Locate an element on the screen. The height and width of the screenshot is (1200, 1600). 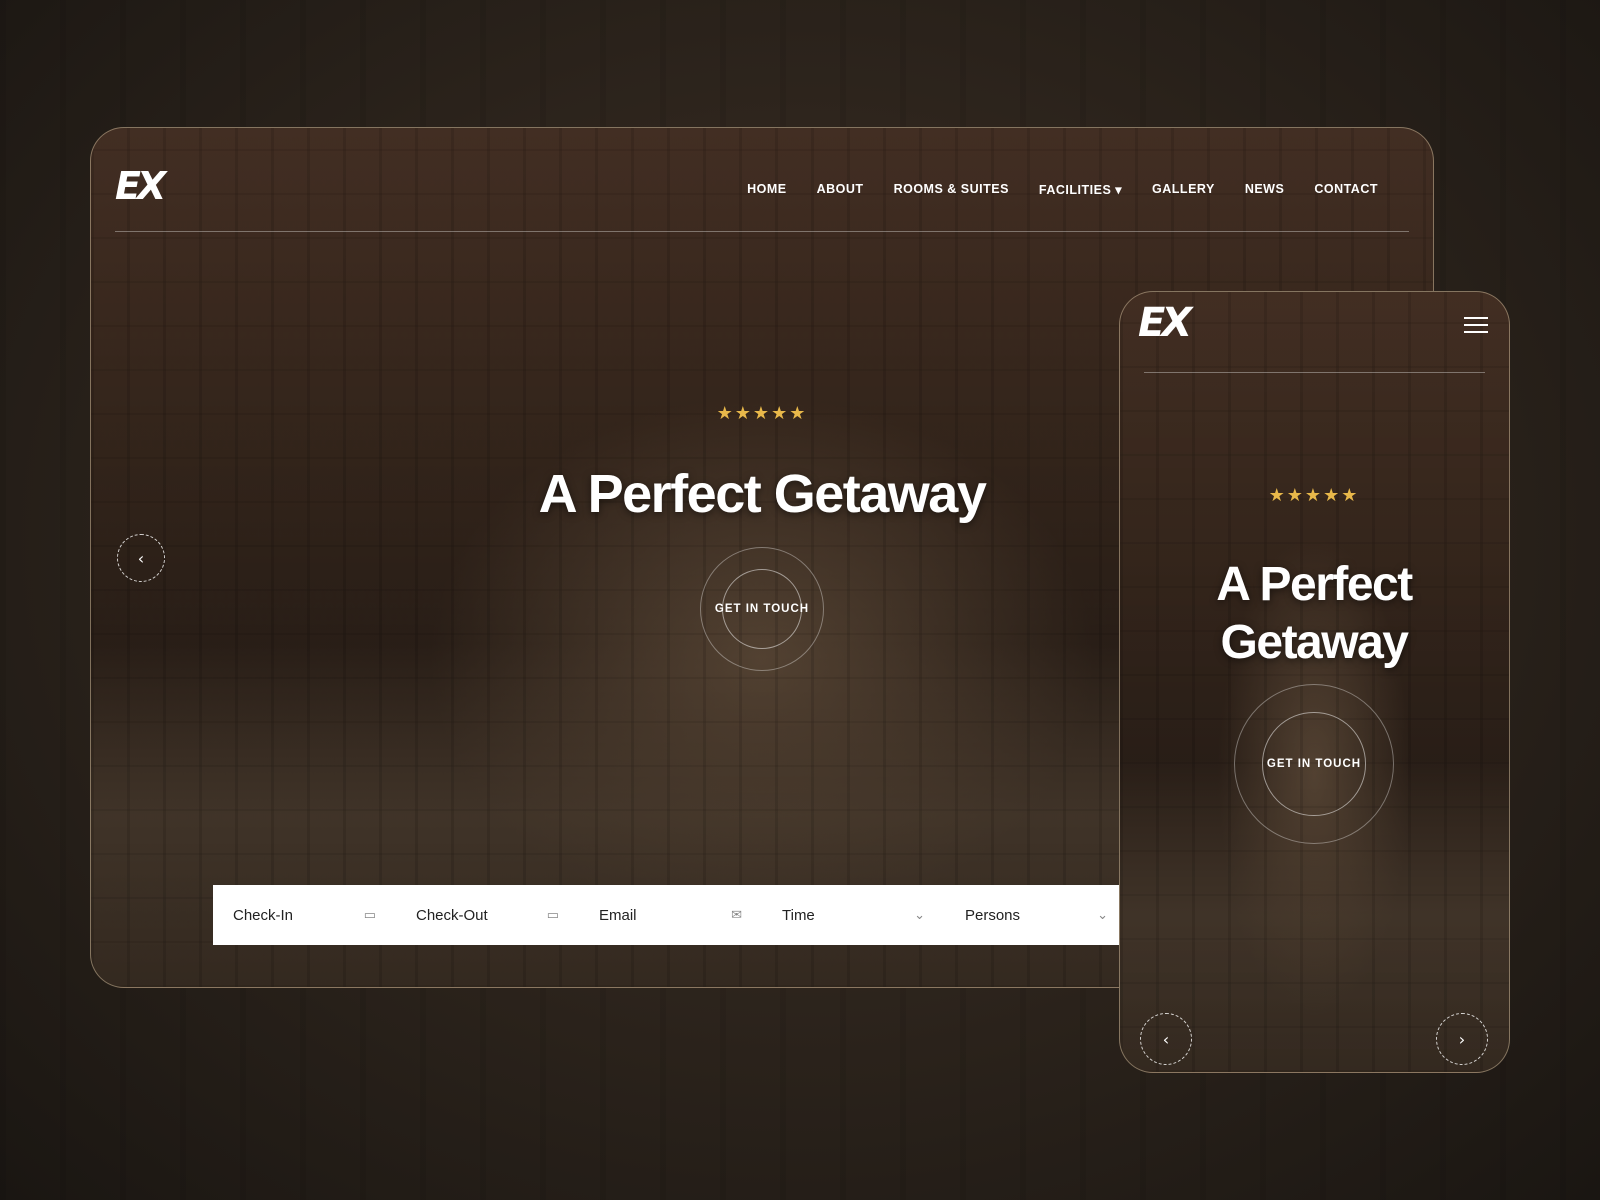
hamburger-menu-icon is located at coordinates (1476, 325).